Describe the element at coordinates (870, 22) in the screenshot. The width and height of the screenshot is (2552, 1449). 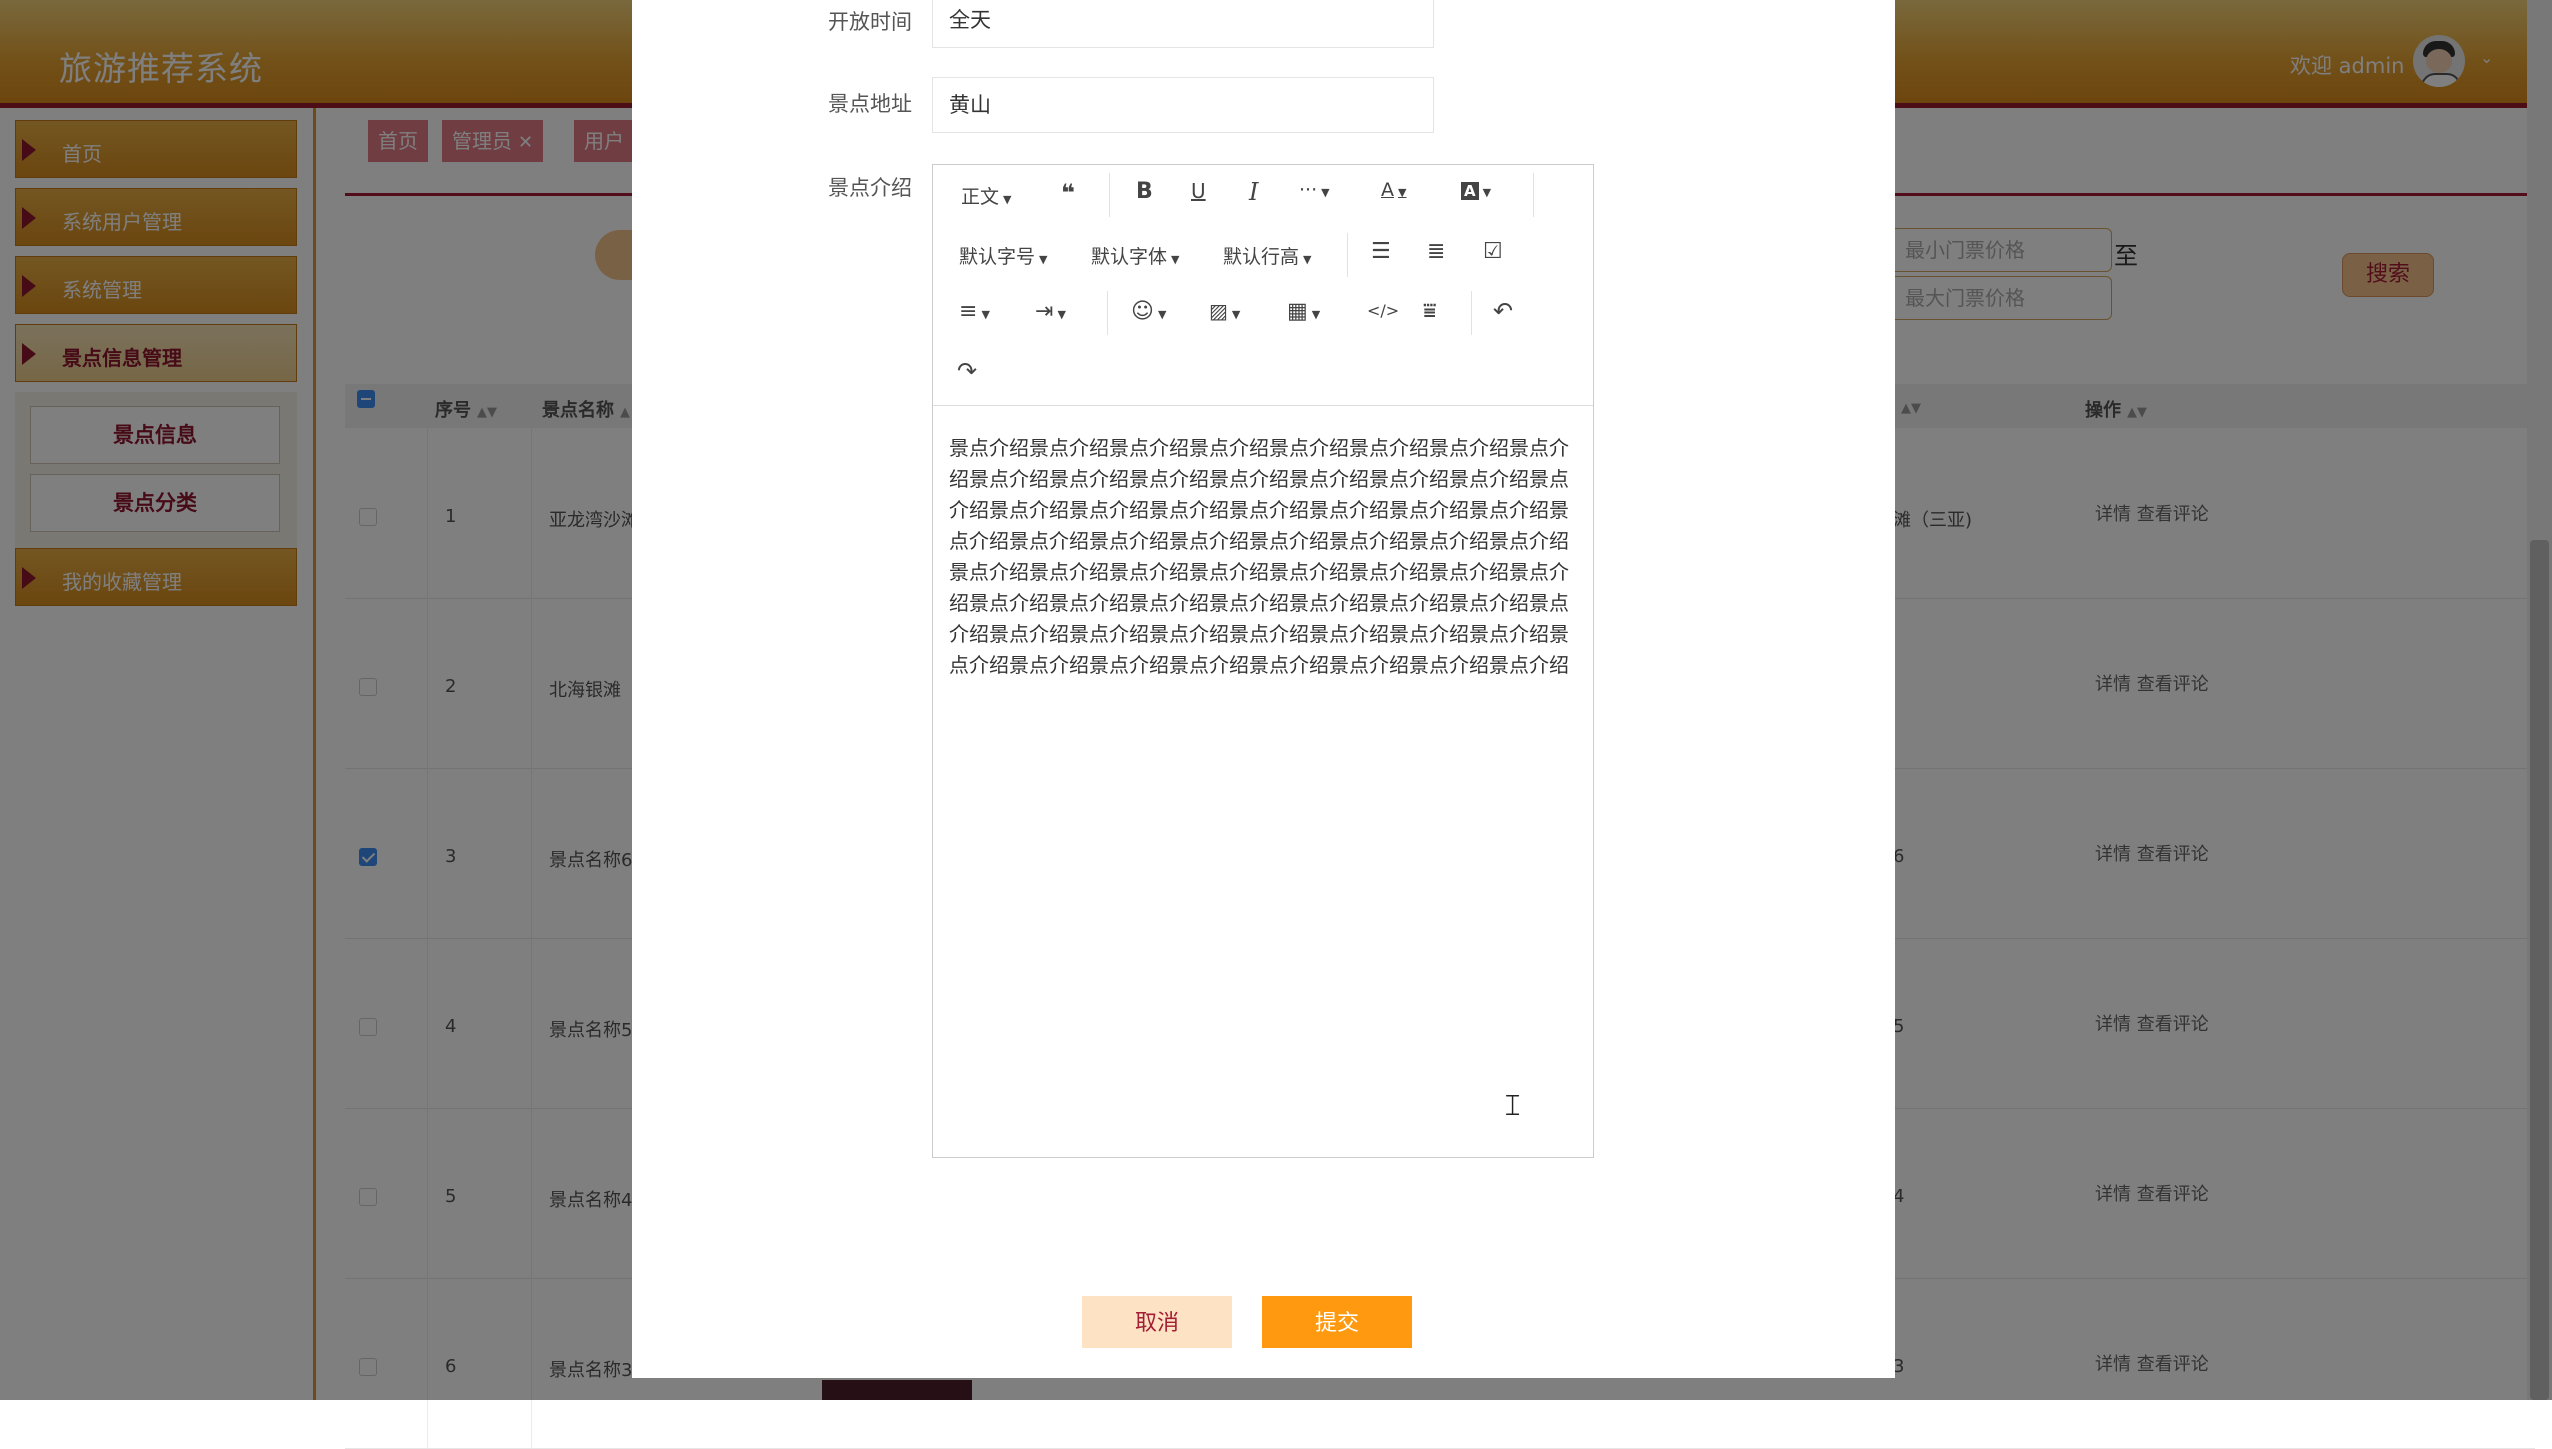
I see `open-time-label: 开放时间` at that location.